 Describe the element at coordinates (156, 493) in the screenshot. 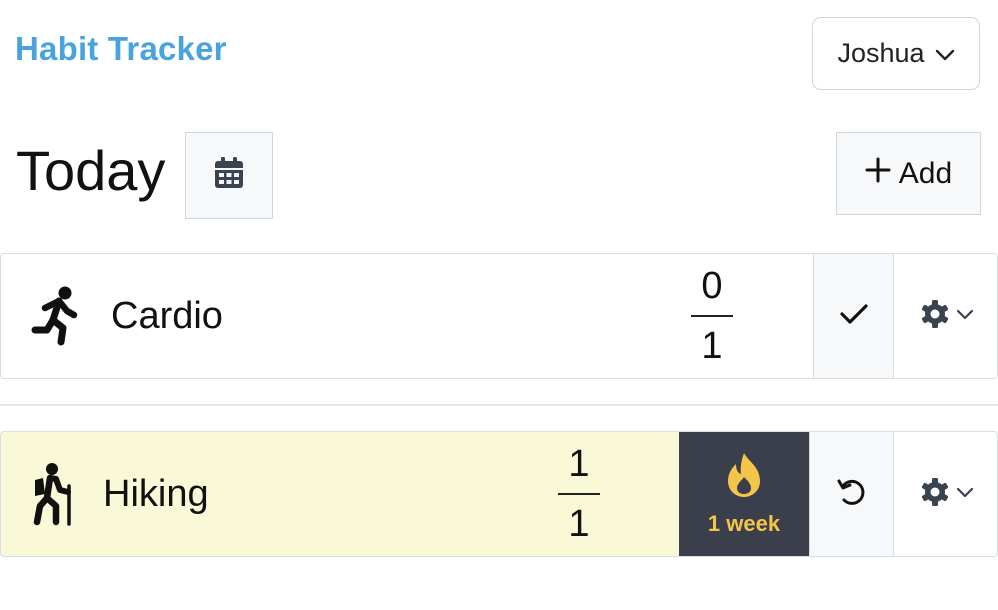

I see `habit-name: Hiking` at that location.